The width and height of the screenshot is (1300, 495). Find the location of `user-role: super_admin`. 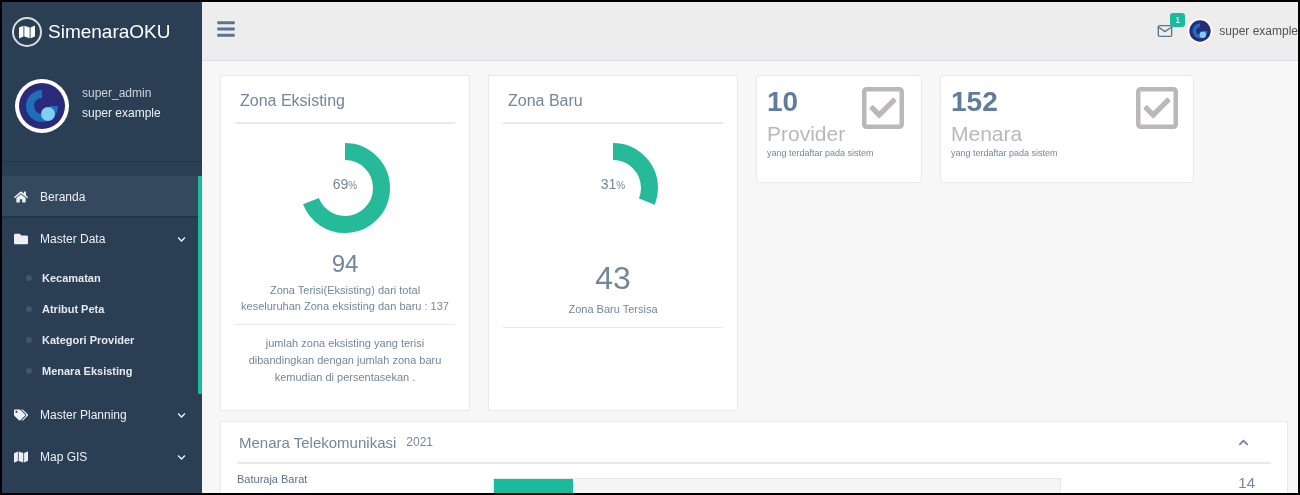

user-role: super_admin is located at coordinates (117, 93).